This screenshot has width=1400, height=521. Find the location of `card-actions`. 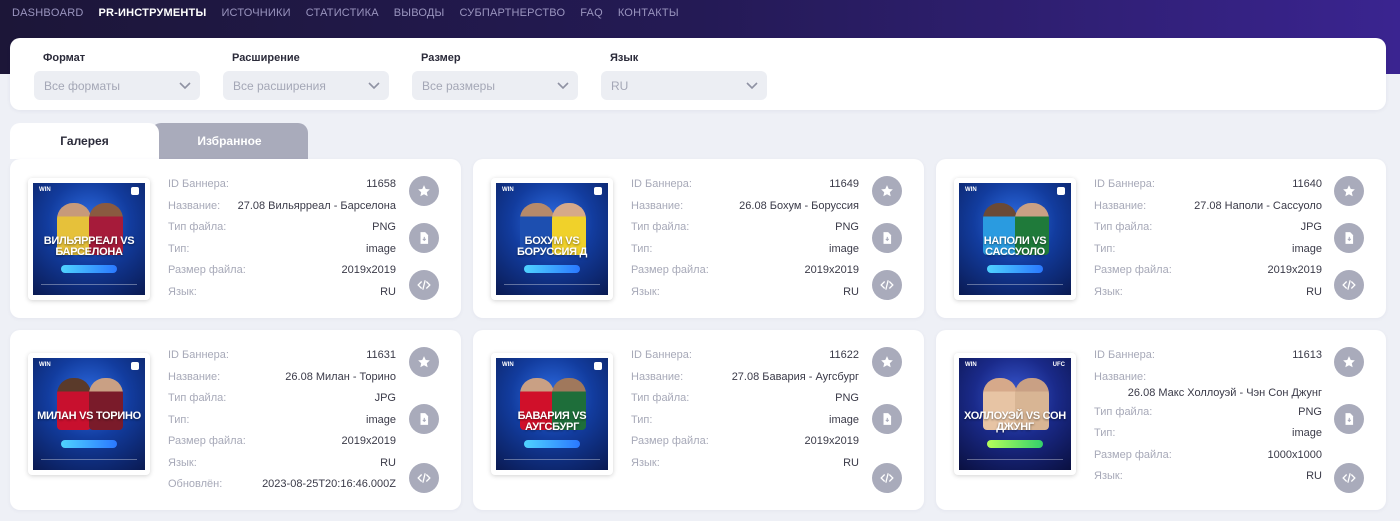

card-actions is located at coordinates (424, 238).